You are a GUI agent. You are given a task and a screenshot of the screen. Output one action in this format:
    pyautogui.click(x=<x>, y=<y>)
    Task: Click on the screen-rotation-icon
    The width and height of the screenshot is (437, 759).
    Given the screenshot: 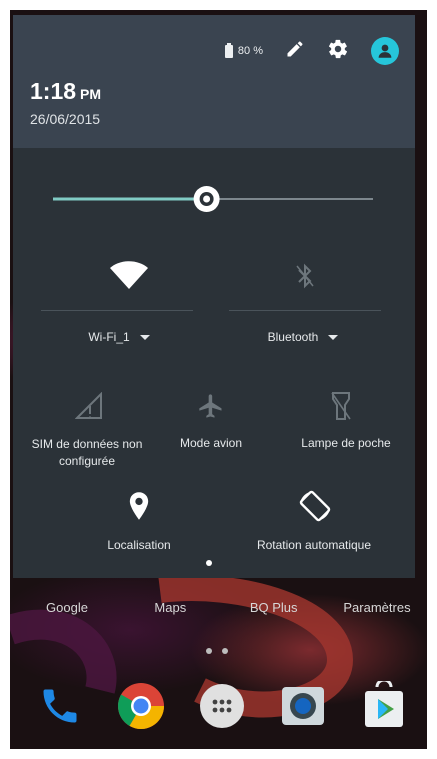 What is the action you would take?
    pyautogui.click(x=315, y=506)
    